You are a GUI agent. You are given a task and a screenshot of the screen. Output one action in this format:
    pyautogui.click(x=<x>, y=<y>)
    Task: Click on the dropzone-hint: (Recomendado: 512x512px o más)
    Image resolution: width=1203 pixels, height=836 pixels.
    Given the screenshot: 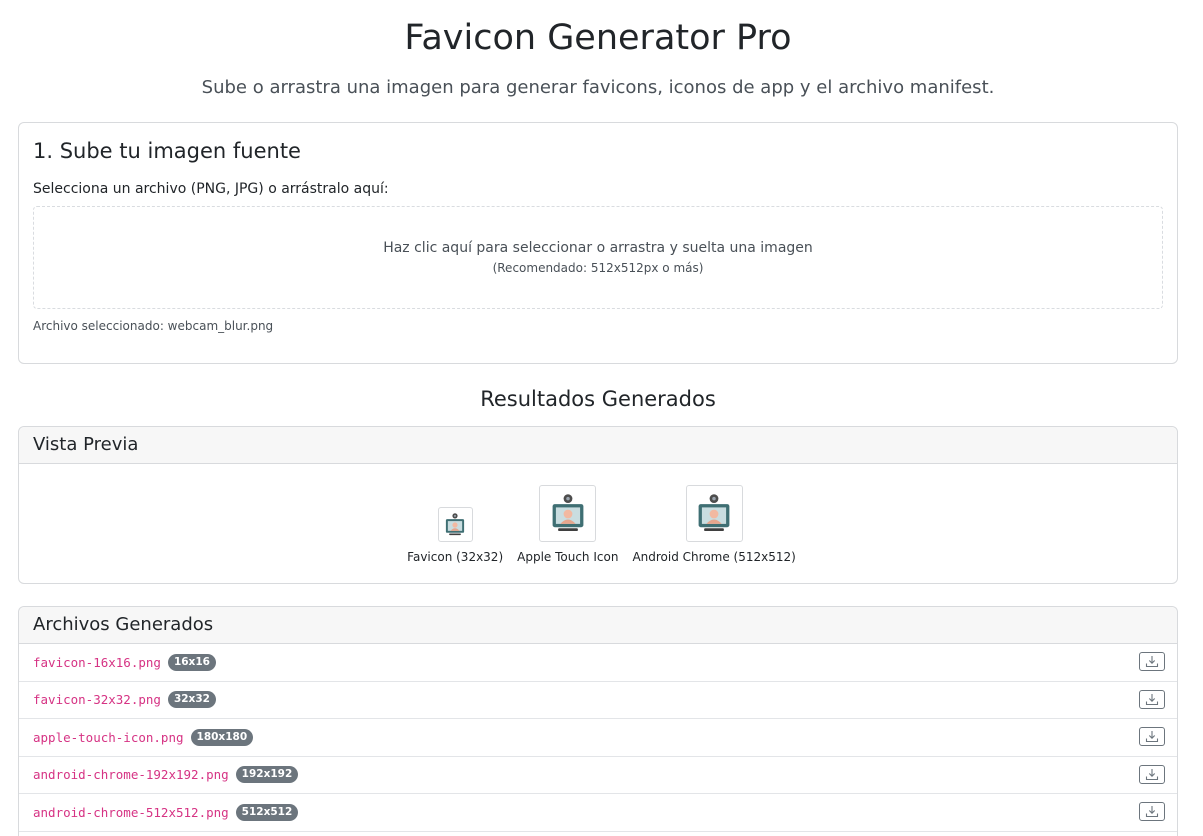 What is the action you would take?
    pyautogui.click(x=598, y=268)
    